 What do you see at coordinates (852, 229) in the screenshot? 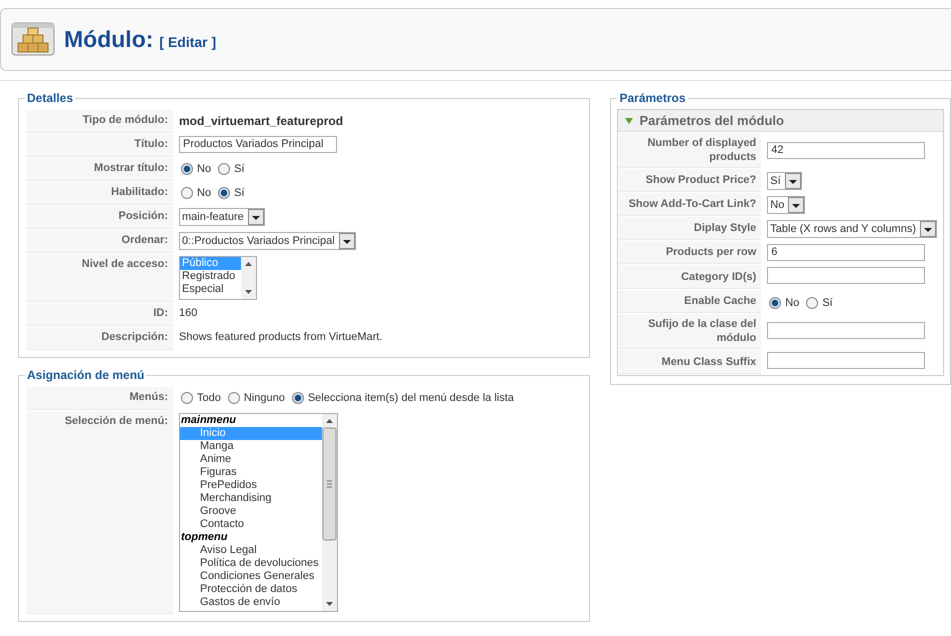
I see `dropdown: Table (X rows and Y columns)` at bounding box center [852, 229].